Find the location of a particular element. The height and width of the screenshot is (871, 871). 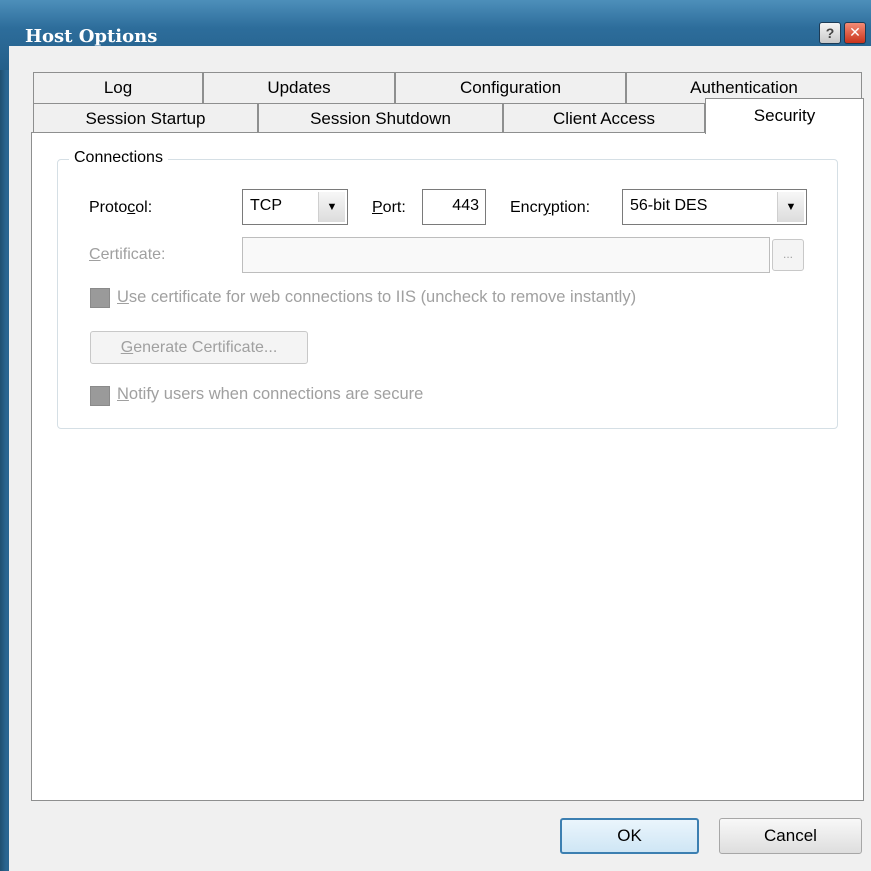

encryption-select: 56-bit DES ▼ is located at coordinates (714, 207).